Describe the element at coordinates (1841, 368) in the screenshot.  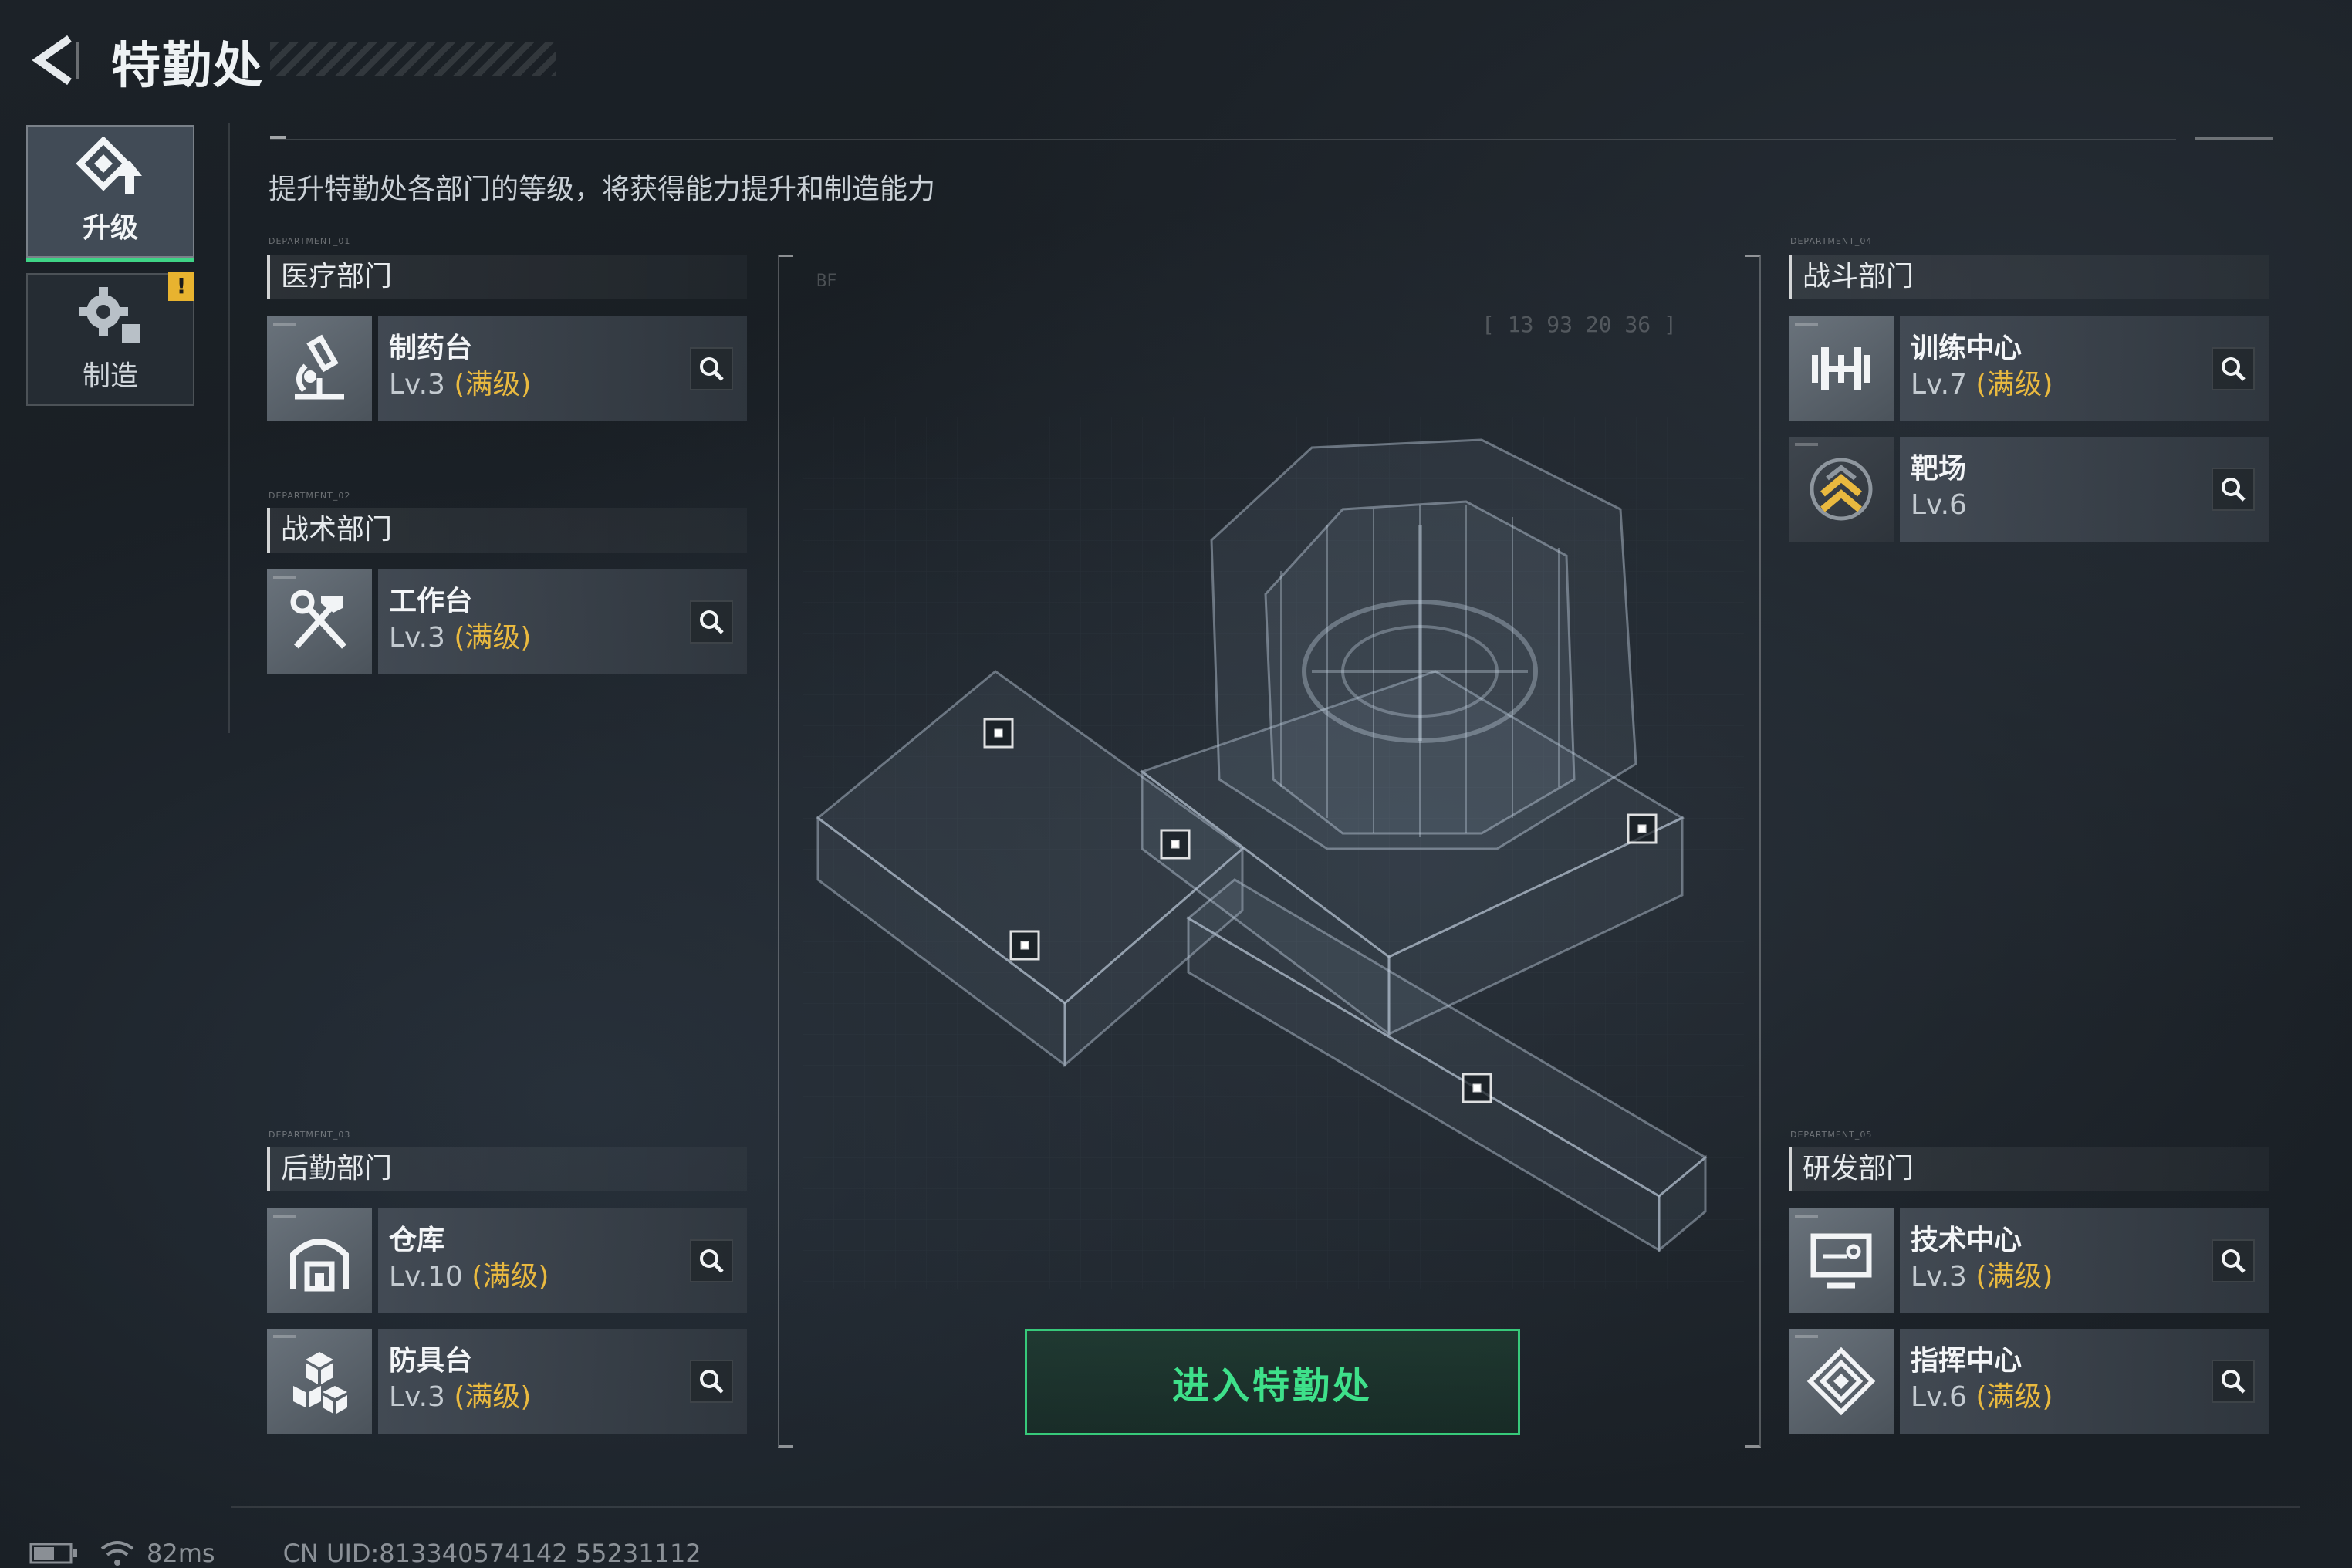
I see `dumbbell-icon` at that location.